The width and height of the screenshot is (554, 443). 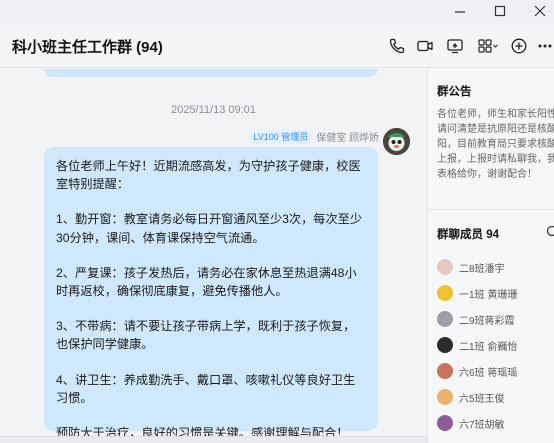 I want to click on apps-grid-icon, so click(x=488, y=46).